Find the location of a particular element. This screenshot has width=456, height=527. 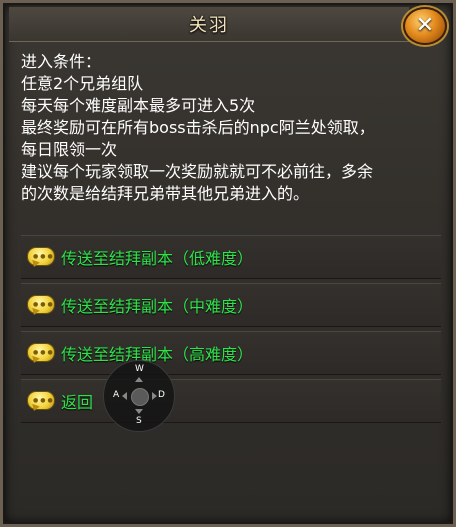

option-label: 传送至结拜副本（中难度） is located at coordinates (157, 306).